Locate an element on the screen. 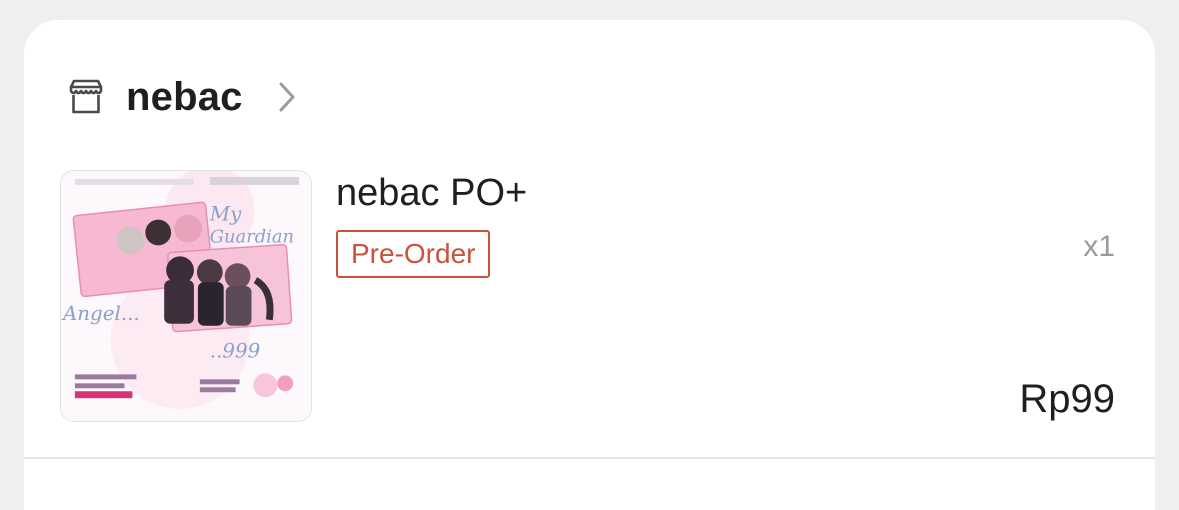 The height and width of the screenshot is (510, 1179). store-icon is located at coordinates (86, 96).